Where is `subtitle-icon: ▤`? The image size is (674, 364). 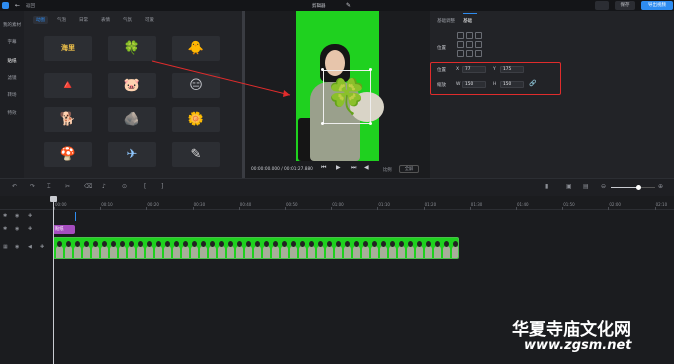
subtitle-icon: ▤ is located at coordinates (586, 186).